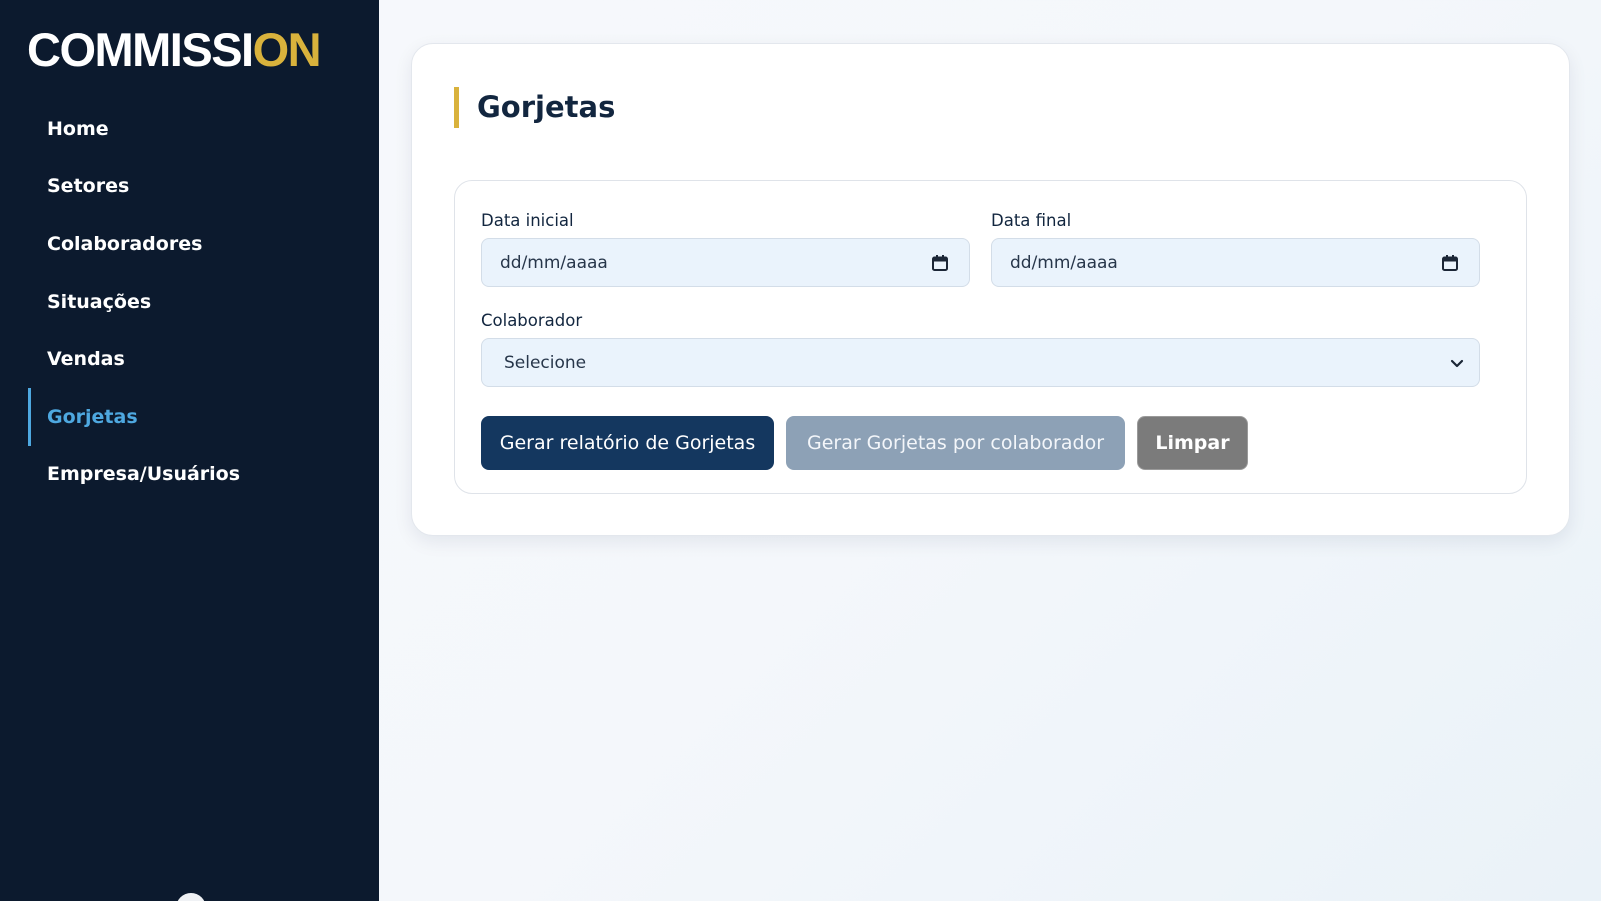 The height and width of the screenshot is (901, 1601). Describe the element at coordinates (191, 897) in the screenshot. I see `sidebar-toggle-handle` at that location.